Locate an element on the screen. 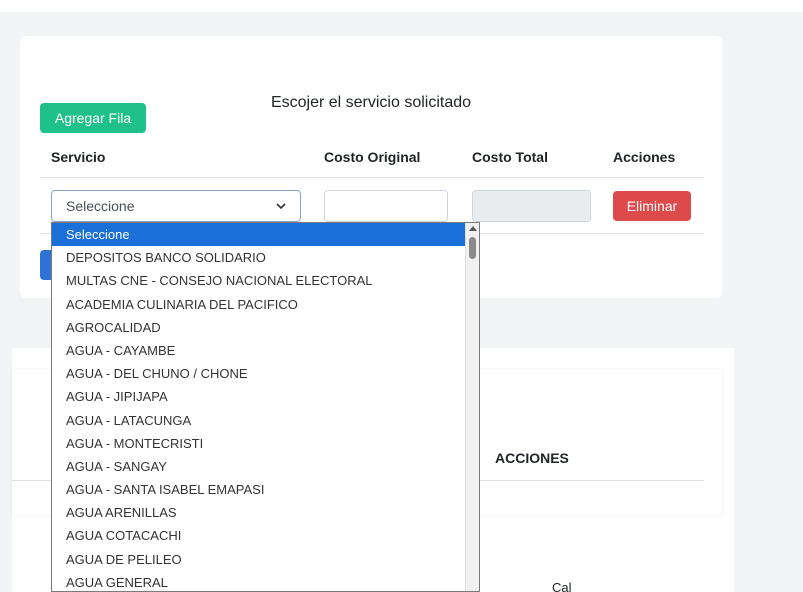 The width and height of the screenshot is (803, 592). dropdown-option: AGUA GENERAL is located at coordinates (265, 581).